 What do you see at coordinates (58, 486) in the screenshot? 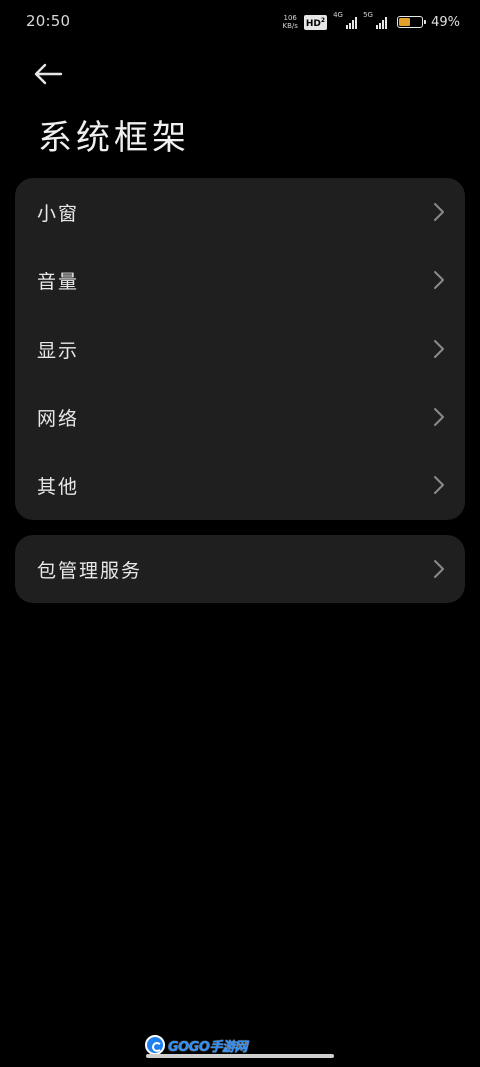
I see `settings-item-label: 其他` at bounding box center [58, 486].